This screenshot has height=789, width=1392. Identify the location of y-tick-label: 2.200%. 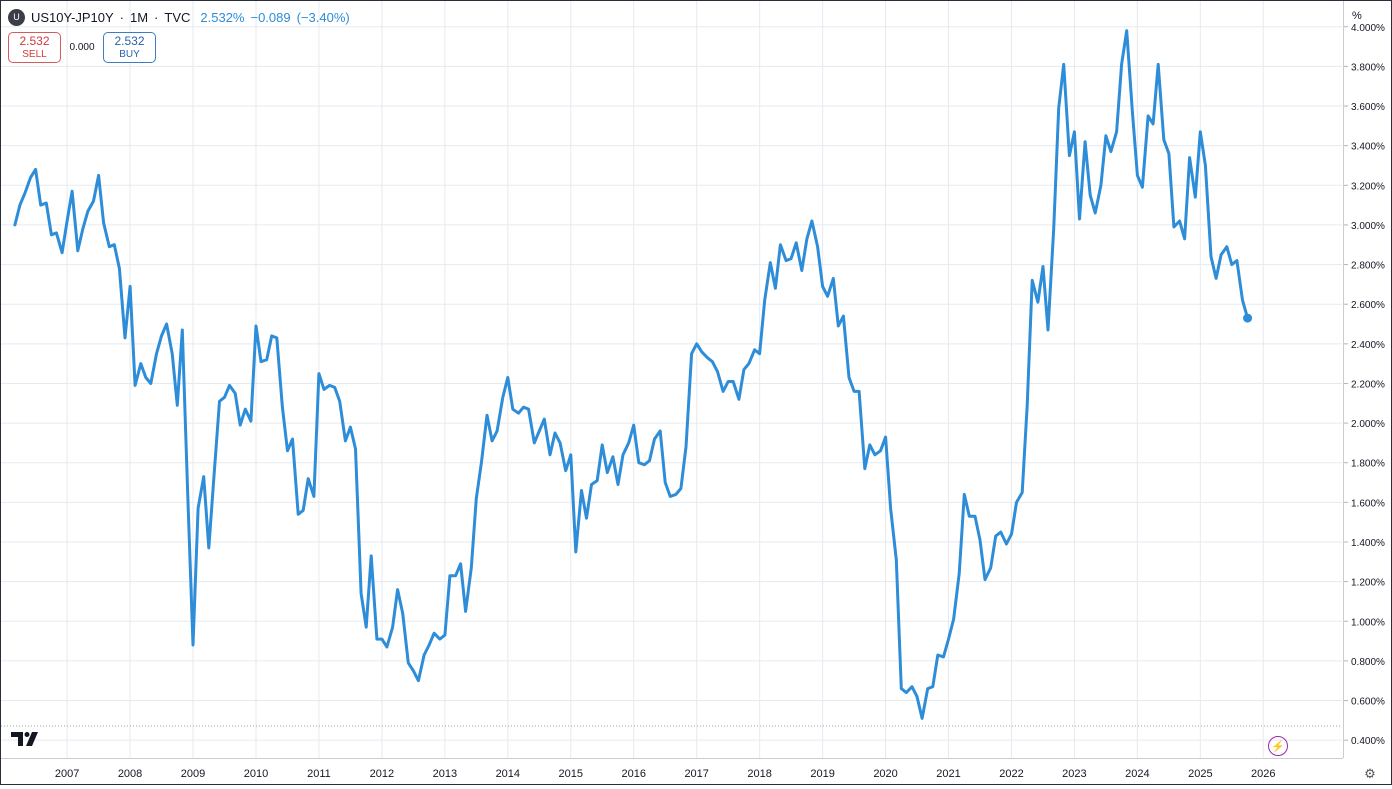
(1368, 384).